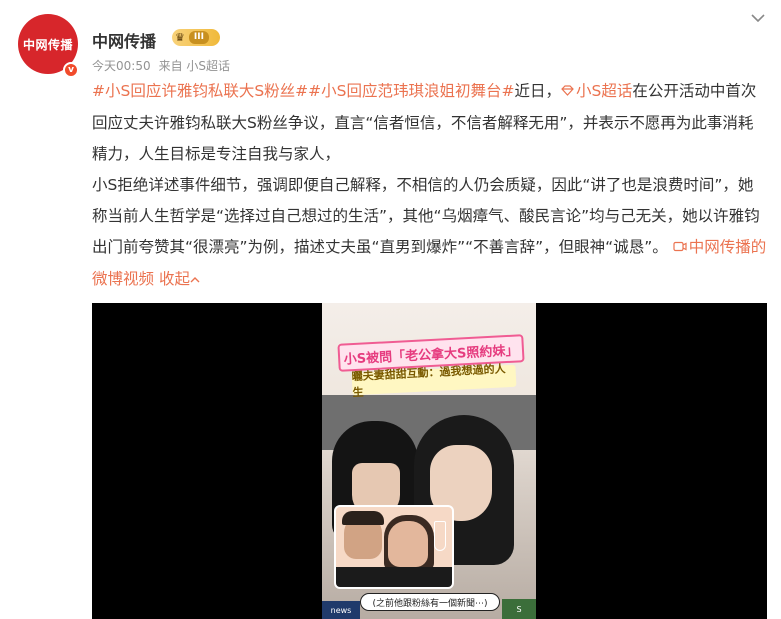 This screenshot has width=781, height=619. What do you see at coordinates (680, 248) in the screenshot?
I see `video-icon` at bounding box center [680, 248].